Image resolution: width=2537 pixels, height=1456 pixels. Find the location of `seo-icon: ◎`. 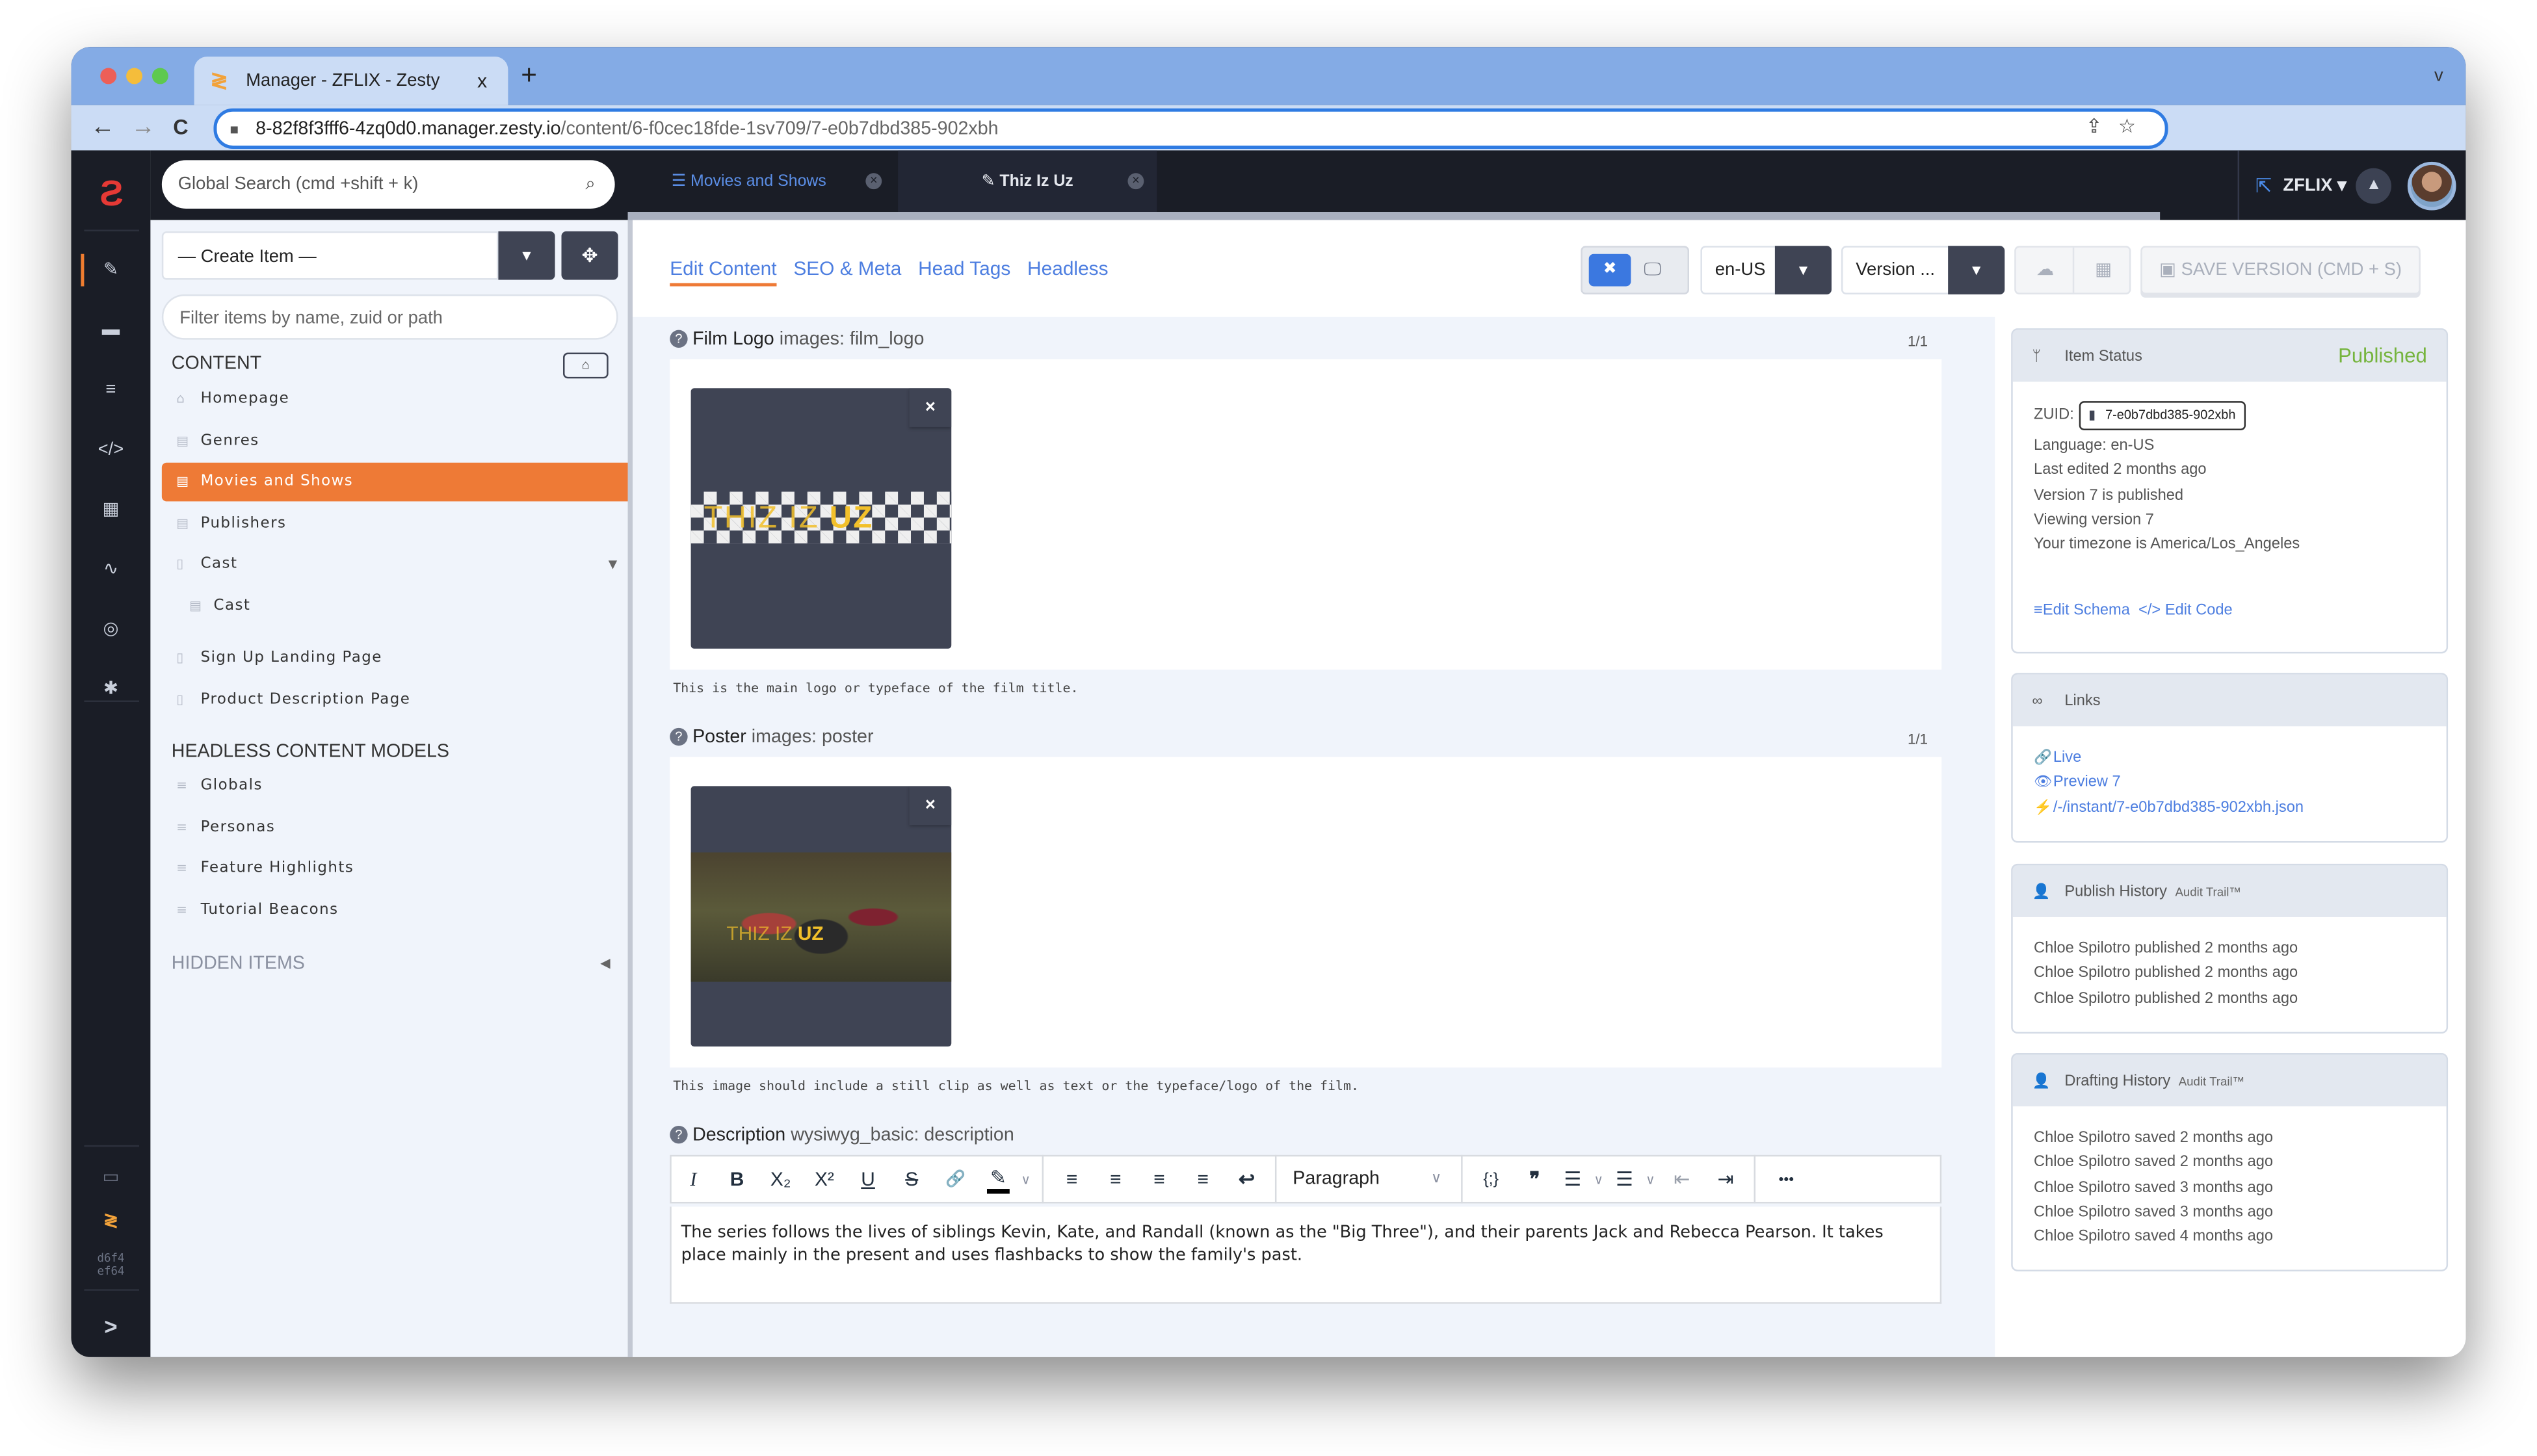

seo-icon: ◎ is located at coordinates (111, 630).